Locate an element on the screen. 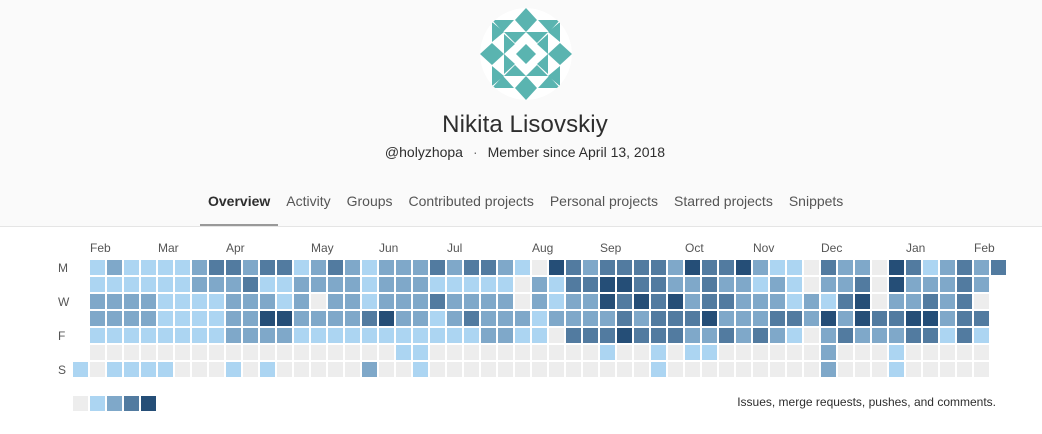 This screenshot has height=434, width=1042. tab-groups: Groups is located at coordinates (370, 203).